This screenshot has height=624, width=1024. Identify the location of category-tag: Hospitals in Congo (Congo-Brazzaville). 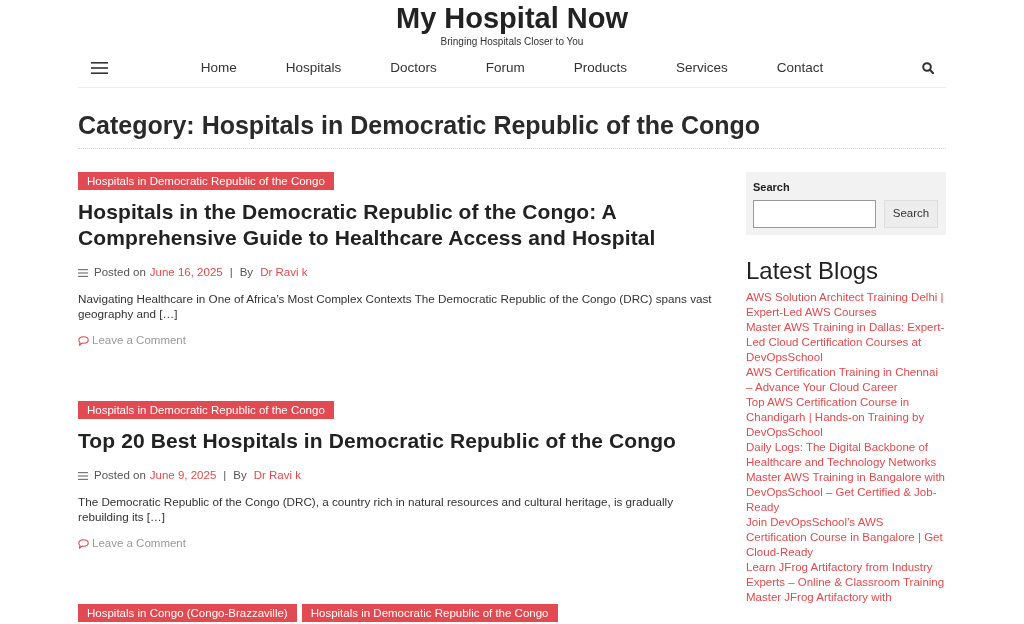
(187, 613).